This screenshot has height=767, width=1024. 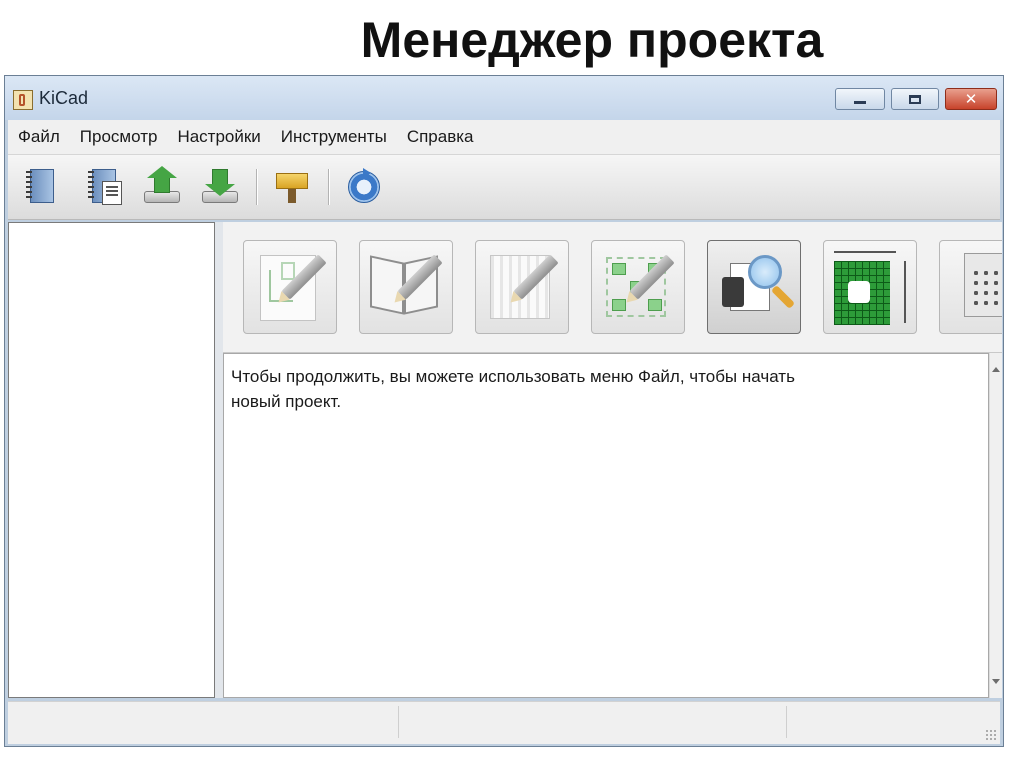 What do you see at coordinates (504, 187) in the screenshot?
I see `main-toolbar` at bounding box center [504, 187].